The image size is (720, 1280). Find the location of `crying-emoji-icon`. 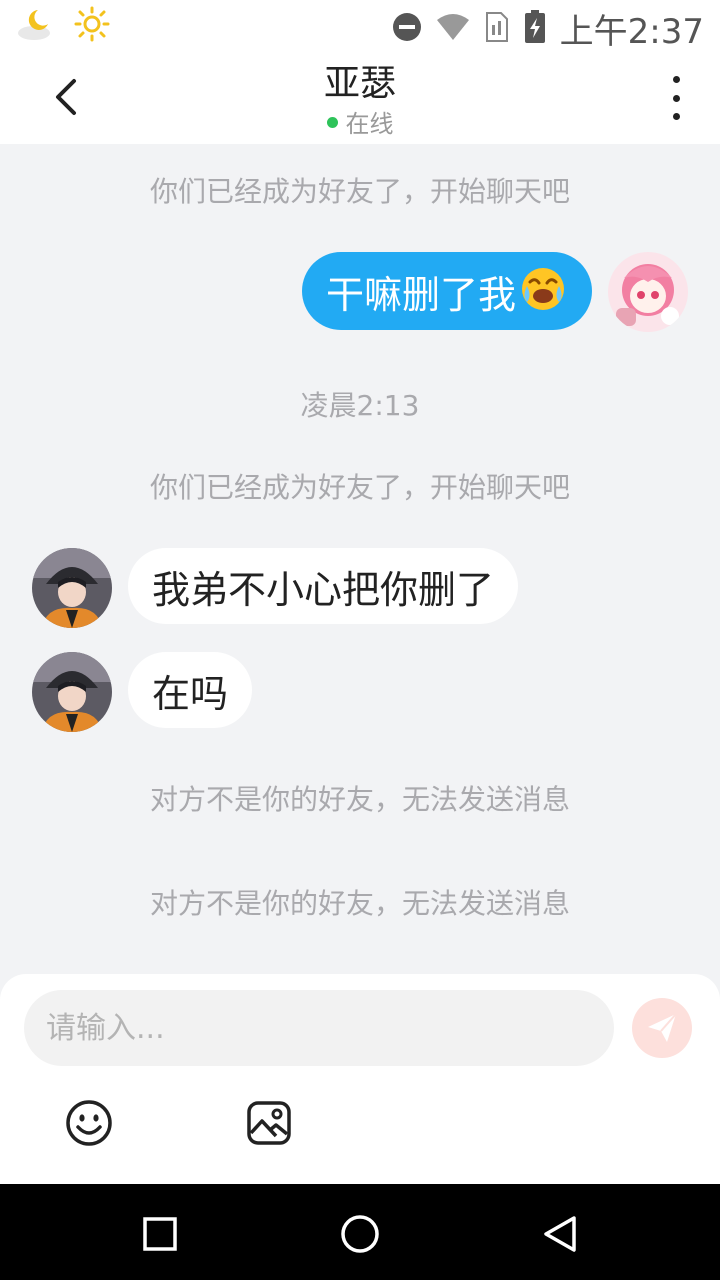

crying-emoji-icon is located at coordinates (543, 291).